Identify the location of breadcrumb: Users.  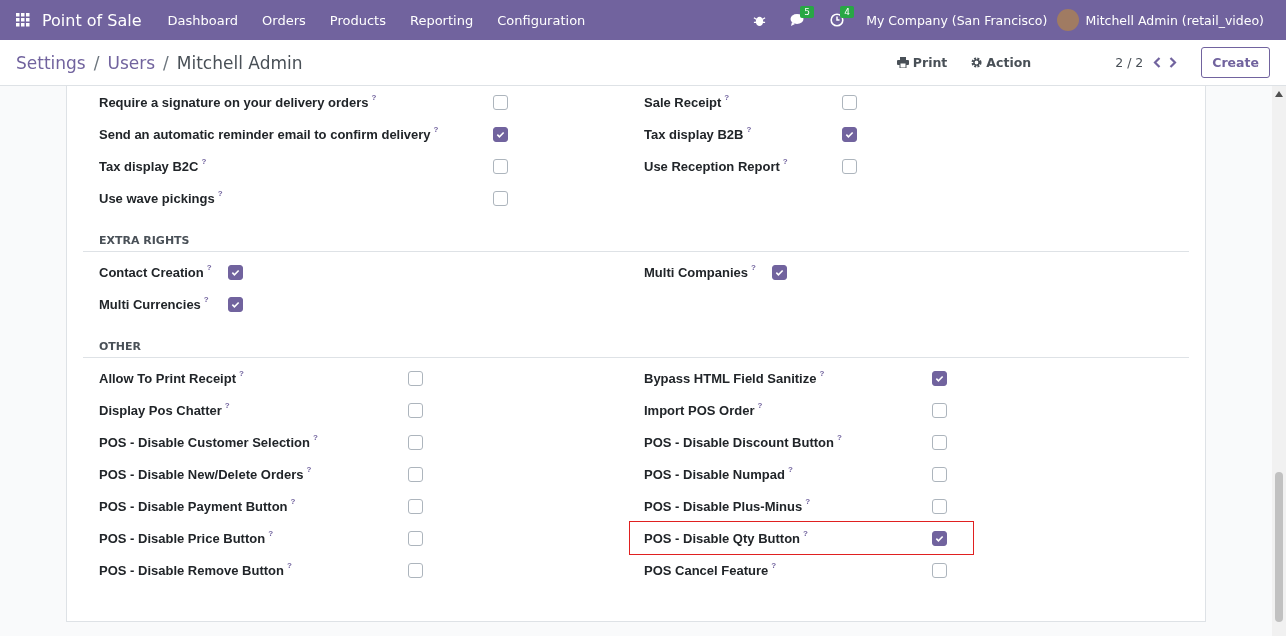
(131, 62).